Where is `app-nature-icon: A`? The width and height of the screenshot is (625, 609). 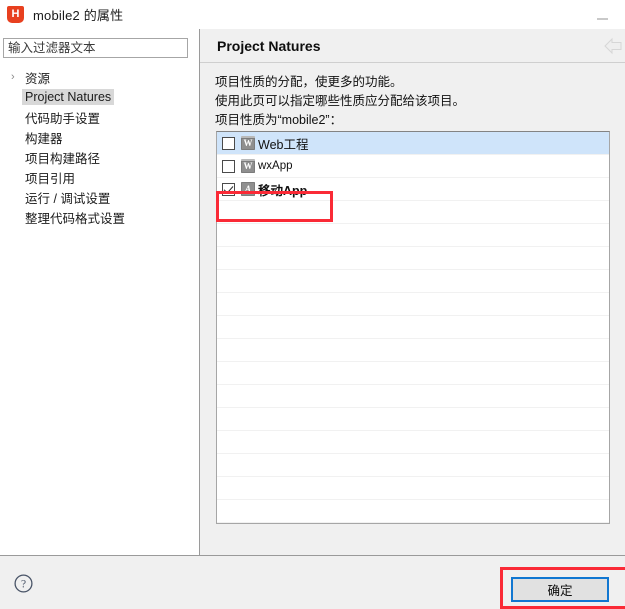
app-nature-icon: A is located at coordinates (248, 189).